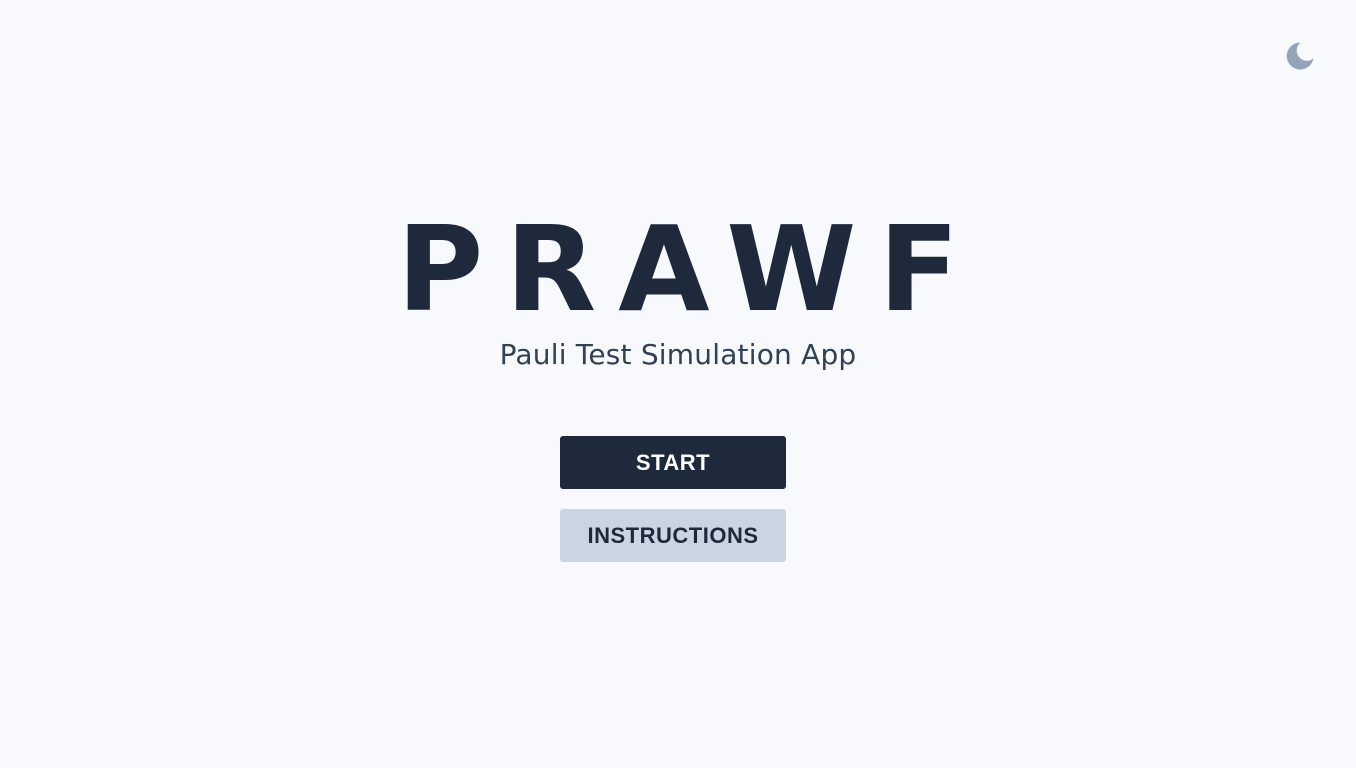  I want to click on start-button: START, so click(673, 462).